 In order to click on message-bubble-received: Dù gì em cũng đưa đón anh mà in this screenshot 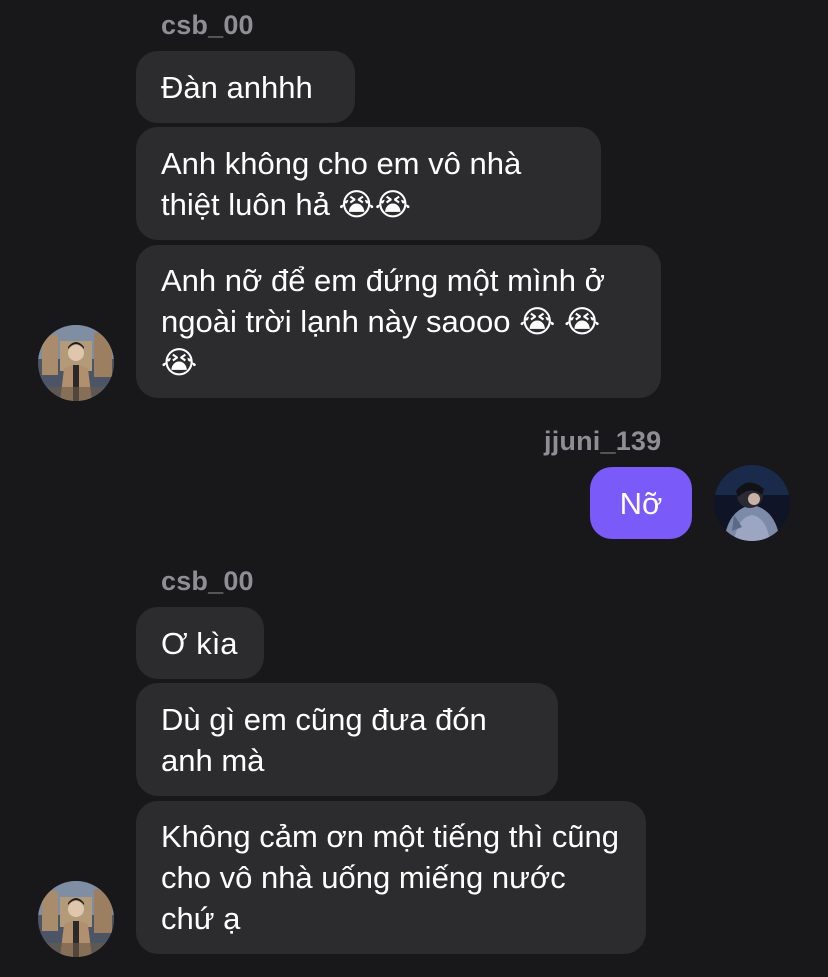, I will do `click(347, 739)`.